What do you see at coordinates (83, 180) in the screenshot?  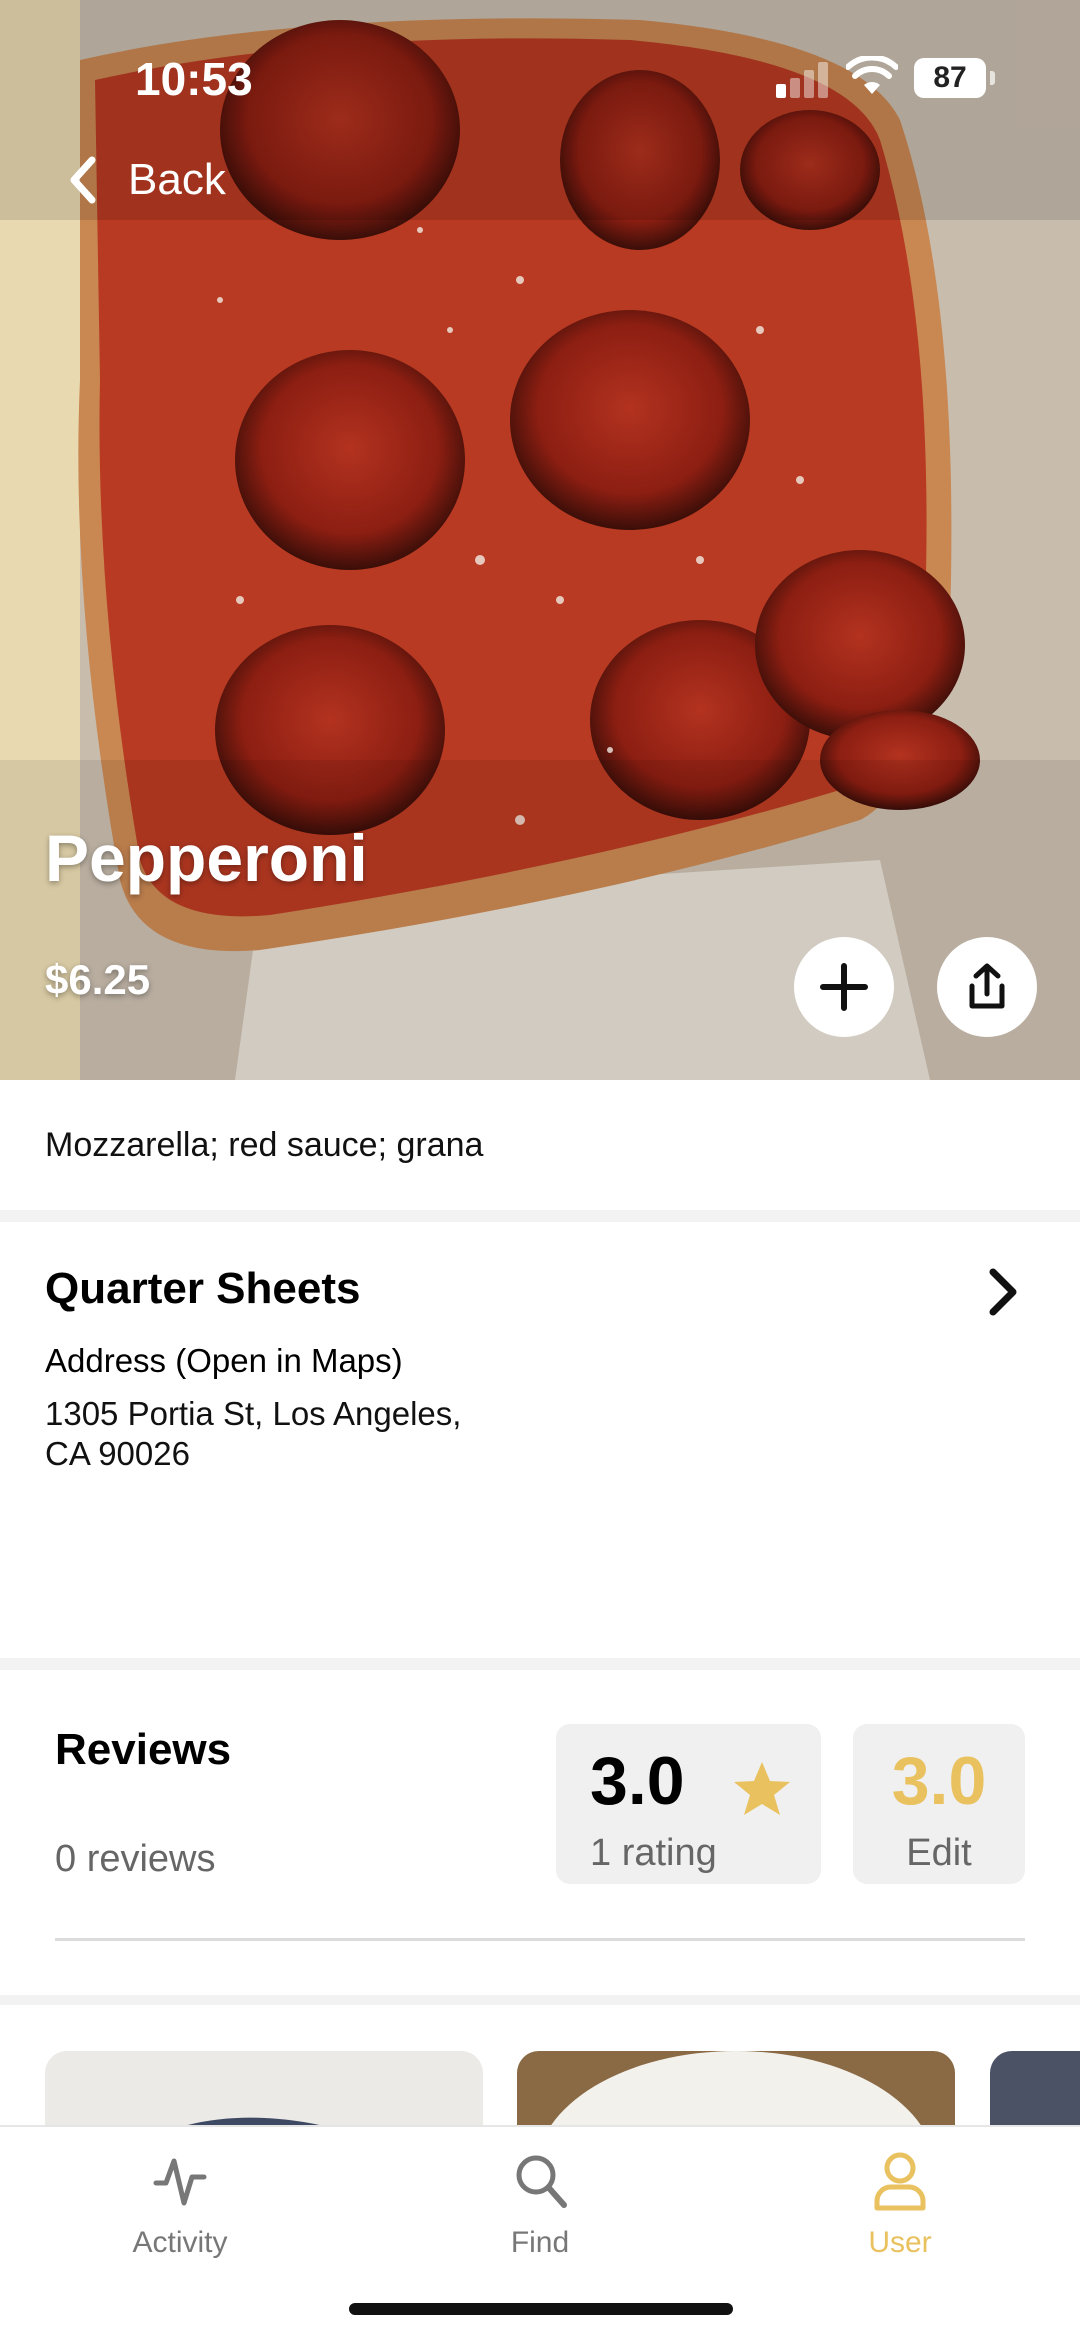 I see `chevron-left-icon` at bounding box center [83, 180].